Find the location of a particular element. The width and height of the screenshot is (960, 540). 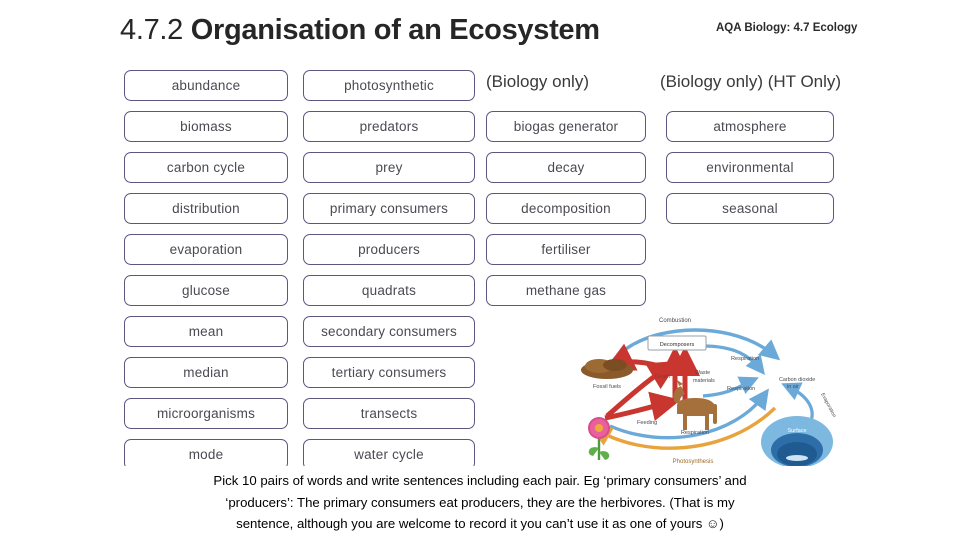

label-decomposers: Decomposers is located at coordinates (677, 345).